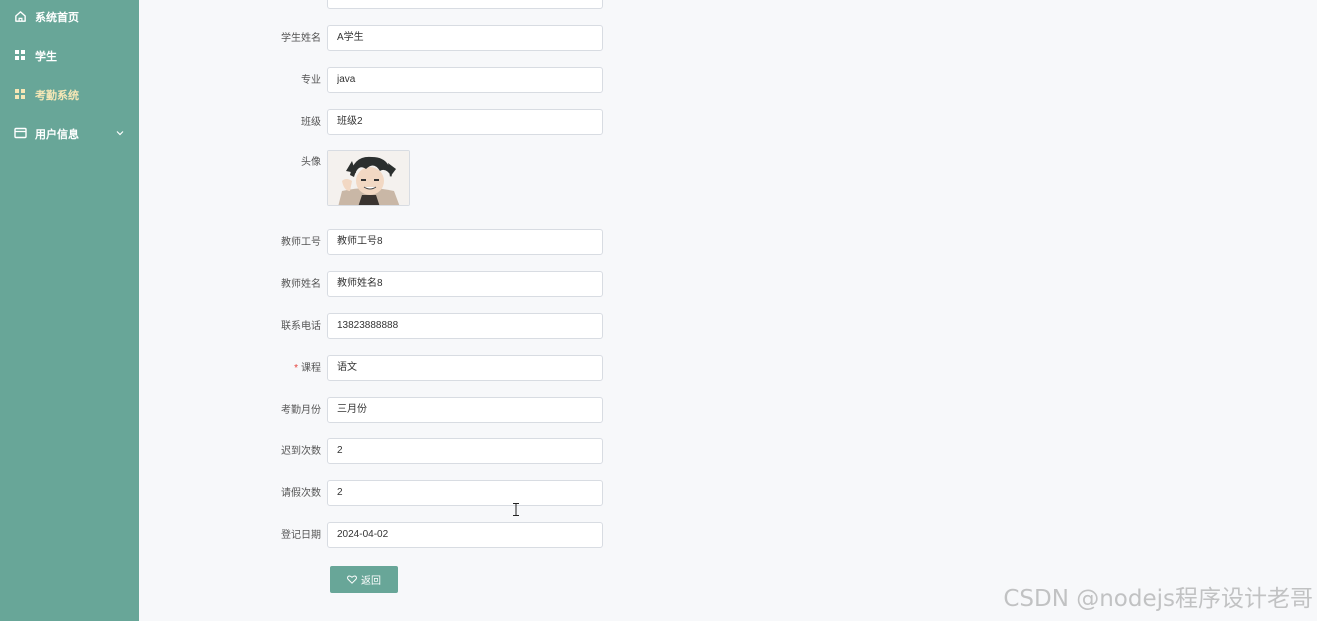 The image size is (1317, 621). What do you see at coordinates (301, 284) in the screenshot?
I see `field-label: 教师姓名` at bounding box center [301, 284].